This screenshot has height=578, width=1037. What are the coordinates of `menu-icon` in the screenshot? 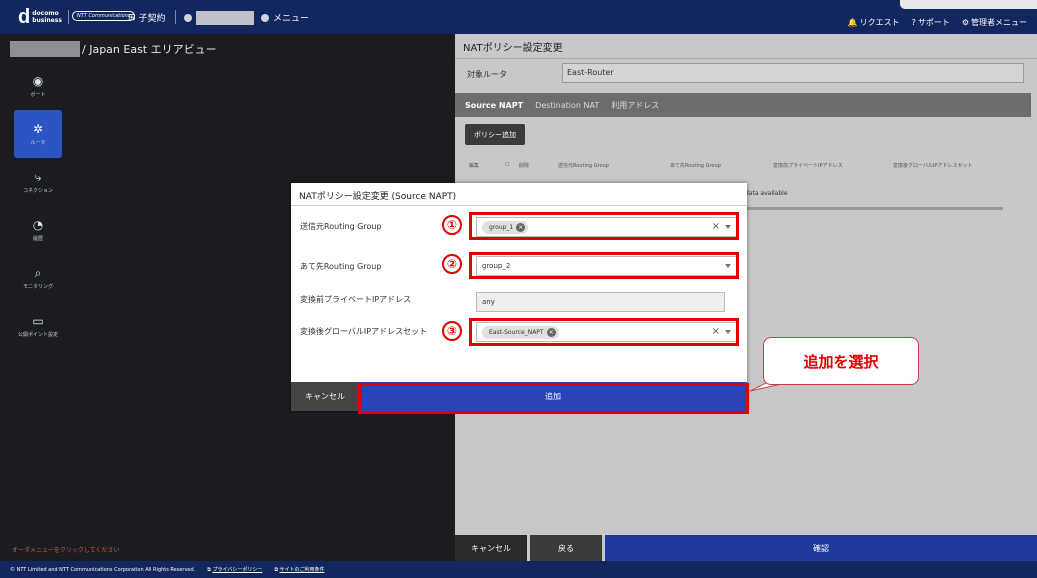 It's located at (265, 17).